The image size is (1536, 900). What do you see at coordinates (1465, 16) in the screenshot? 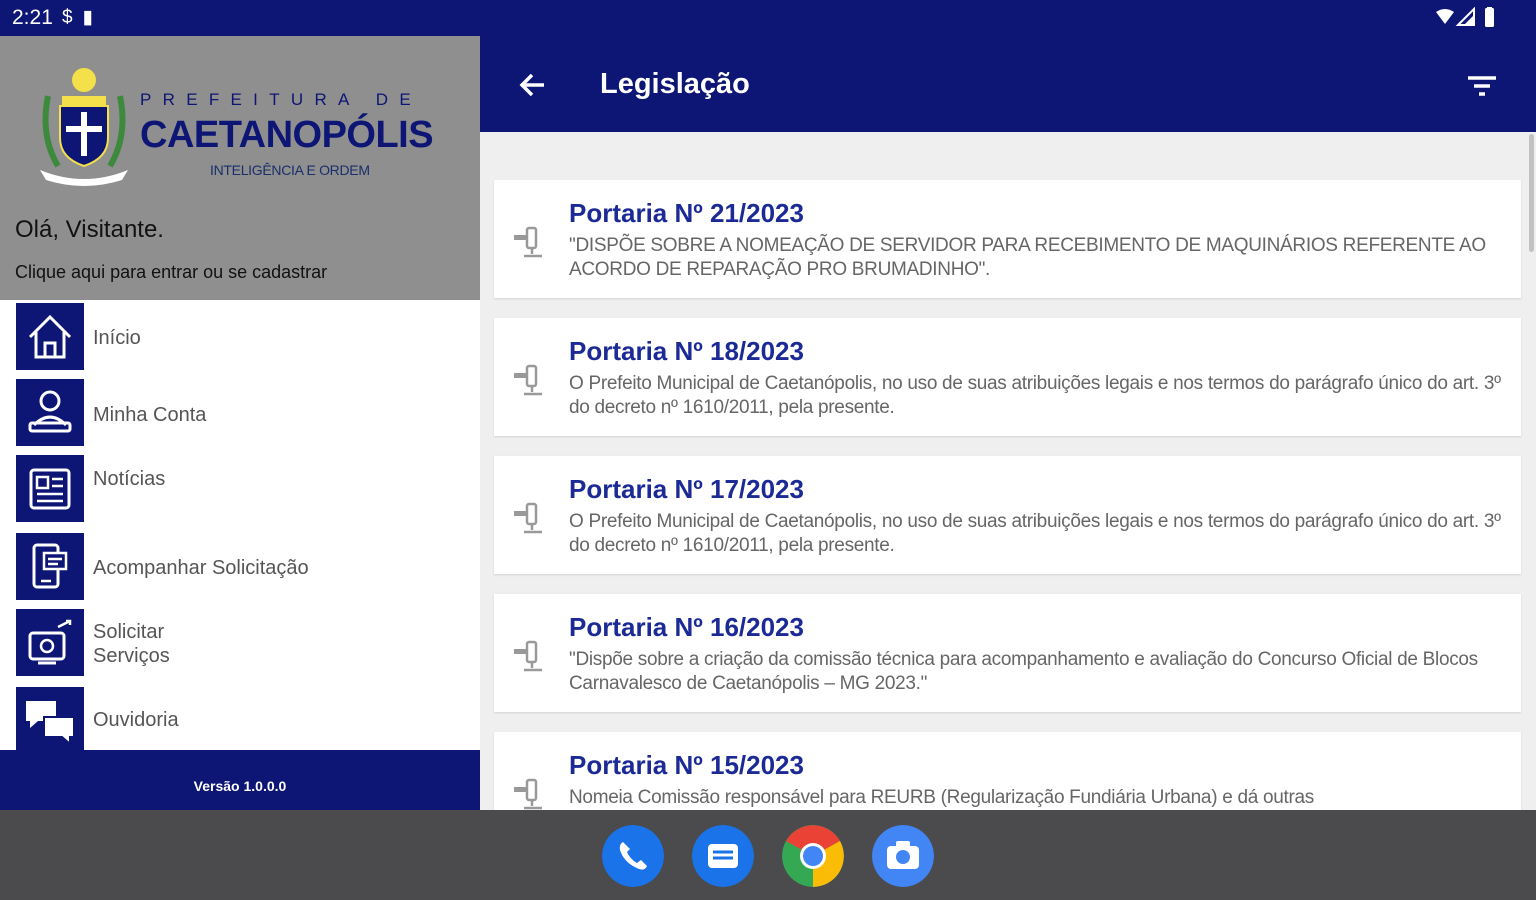
I see `wifi-signal-battery-icon` at bounding box center [1465, 16].